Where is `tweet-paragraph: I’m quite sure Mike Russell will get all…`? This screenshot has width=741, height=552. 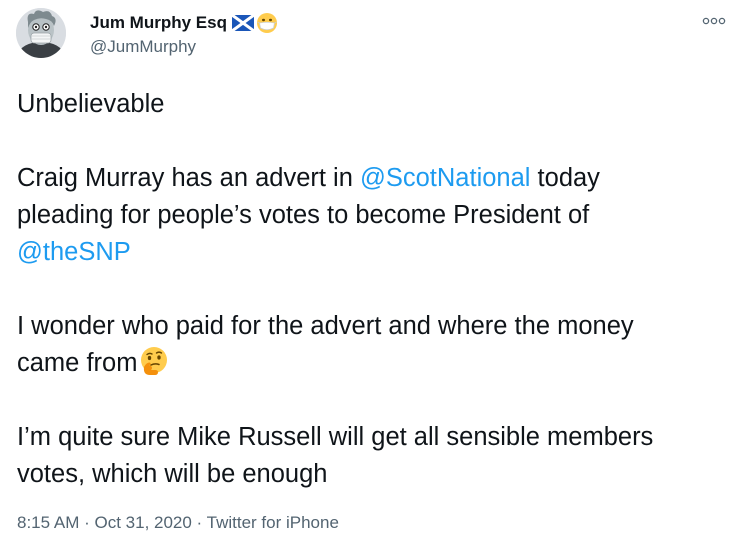 tweet-paragraph: I’m quite sure Mike Russell will get all… is located at coordinates (374, 456).